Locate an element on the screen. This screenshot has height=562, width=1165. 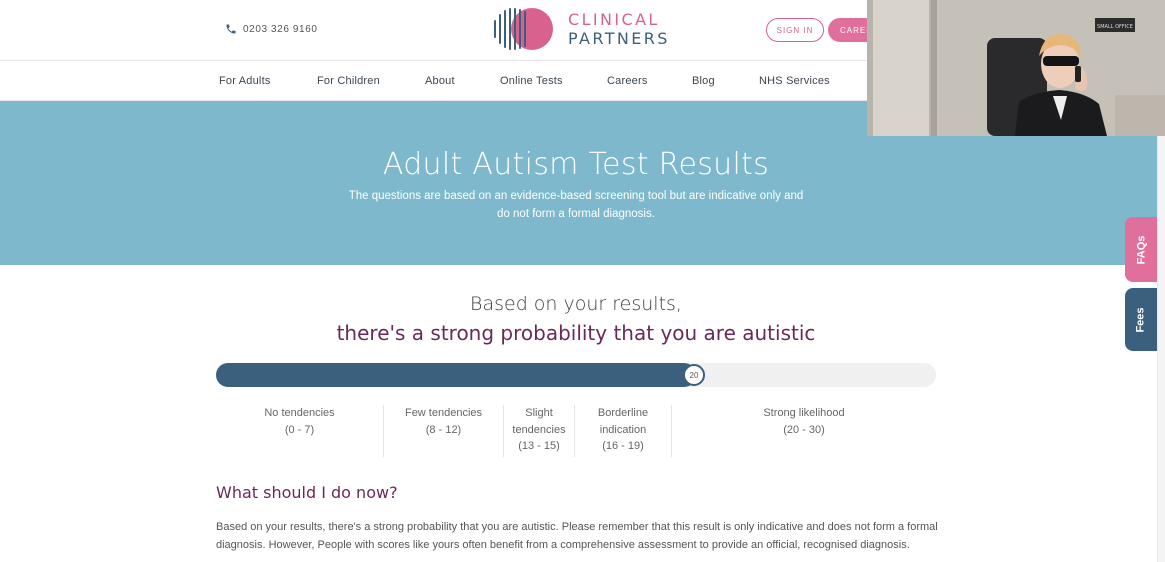
band-borderline-indication: Borderline indication (16 - 19) is located at coordinates (623, 431).